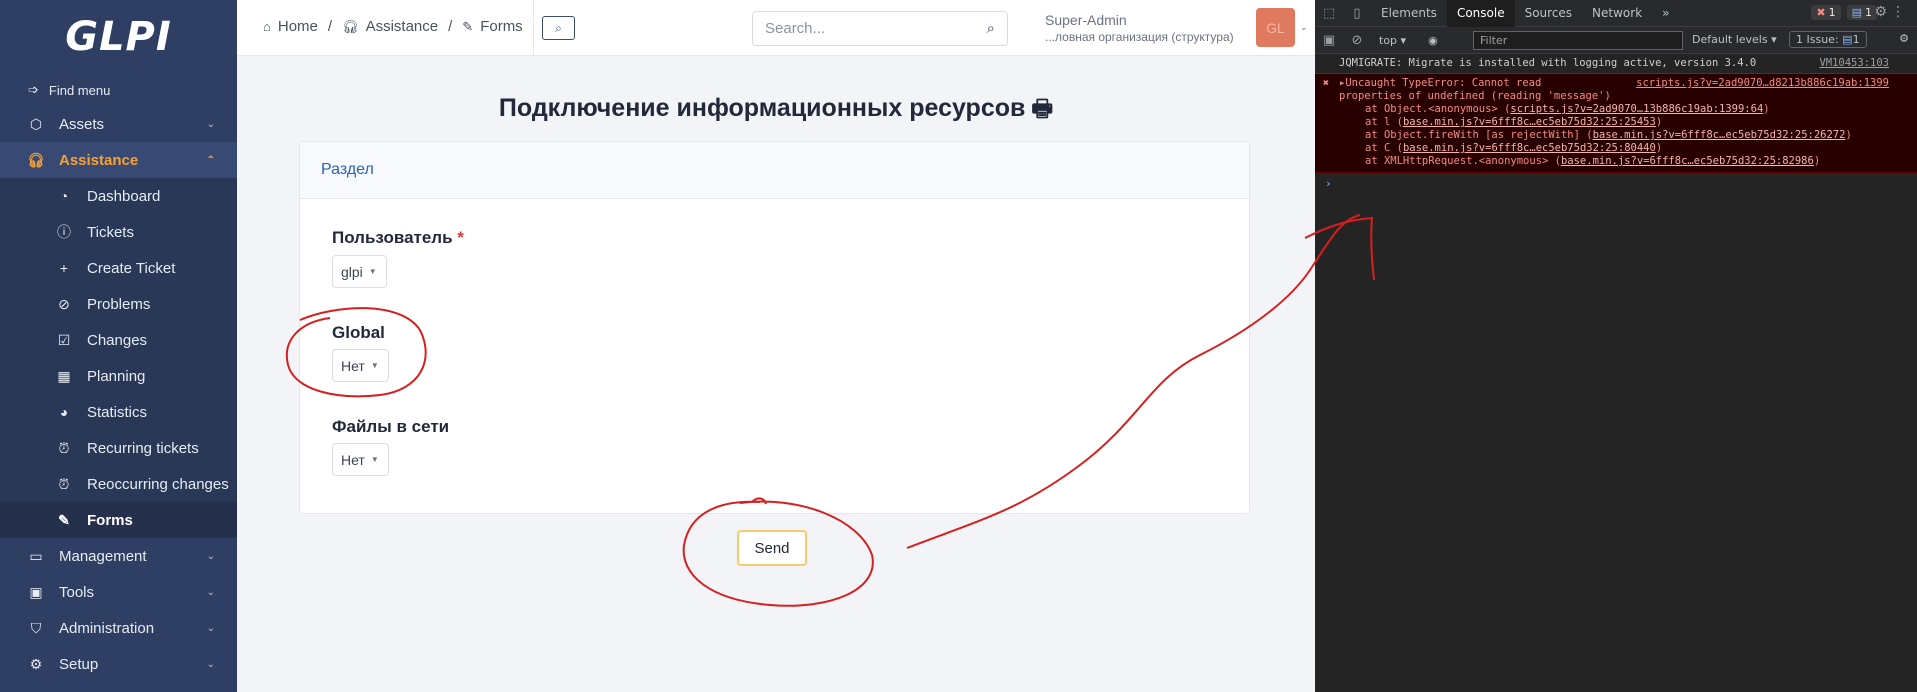 This screenshot has width=1917, height=692. What do you see at coordinates (1687, 161) in the screenshot?
I see `stack-link: base.min.js?v=6fff8c…ec5eb75d32:25:82986` at bounding box center [1687, 161].